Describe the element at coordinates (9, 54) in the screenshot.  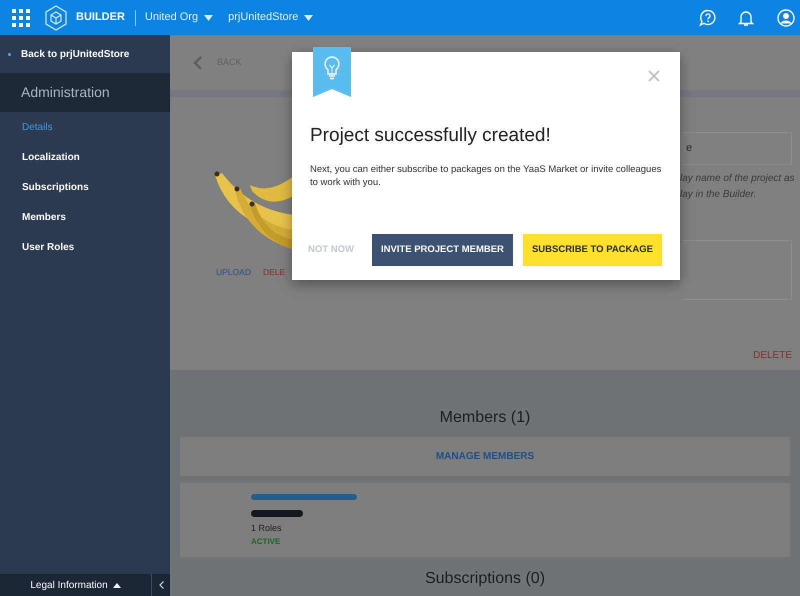
I see `bullet-icon` at that location.